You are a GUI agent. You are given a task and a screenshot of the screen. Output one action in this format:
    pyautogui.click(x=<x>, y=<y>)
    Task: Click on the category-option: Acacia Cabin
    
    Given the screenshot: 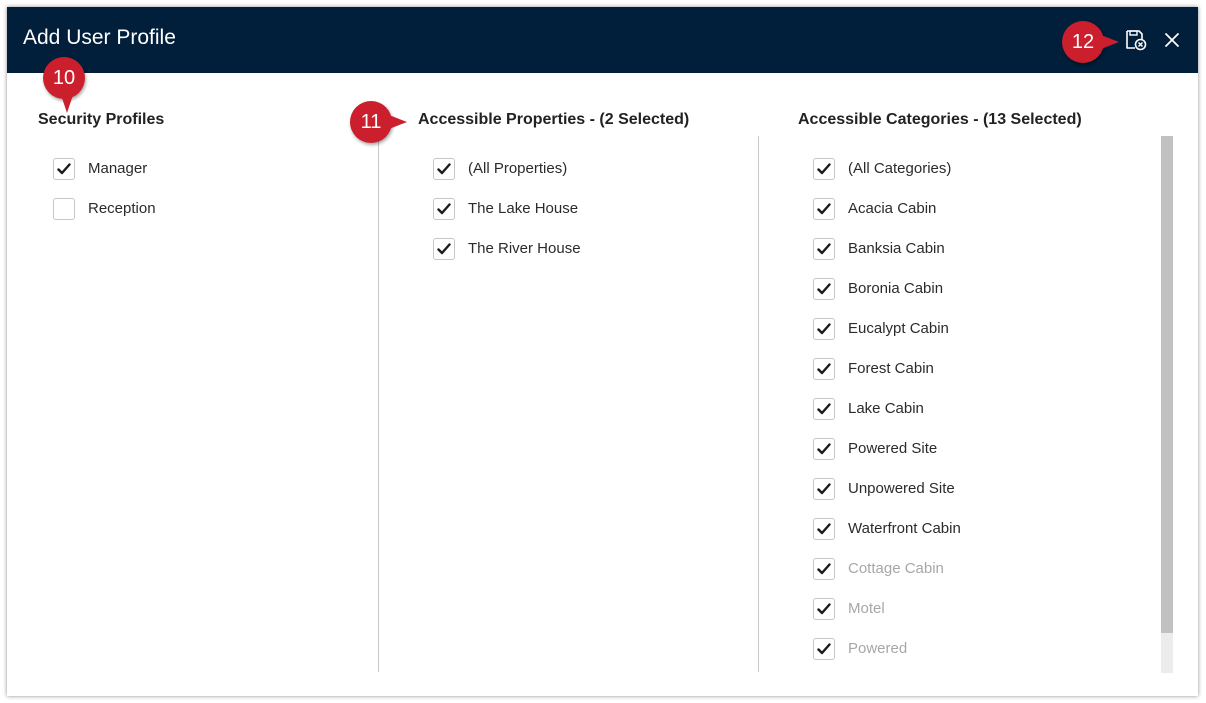 What is the action you would take?
    pyautogui.click(x=887, y=209)
    